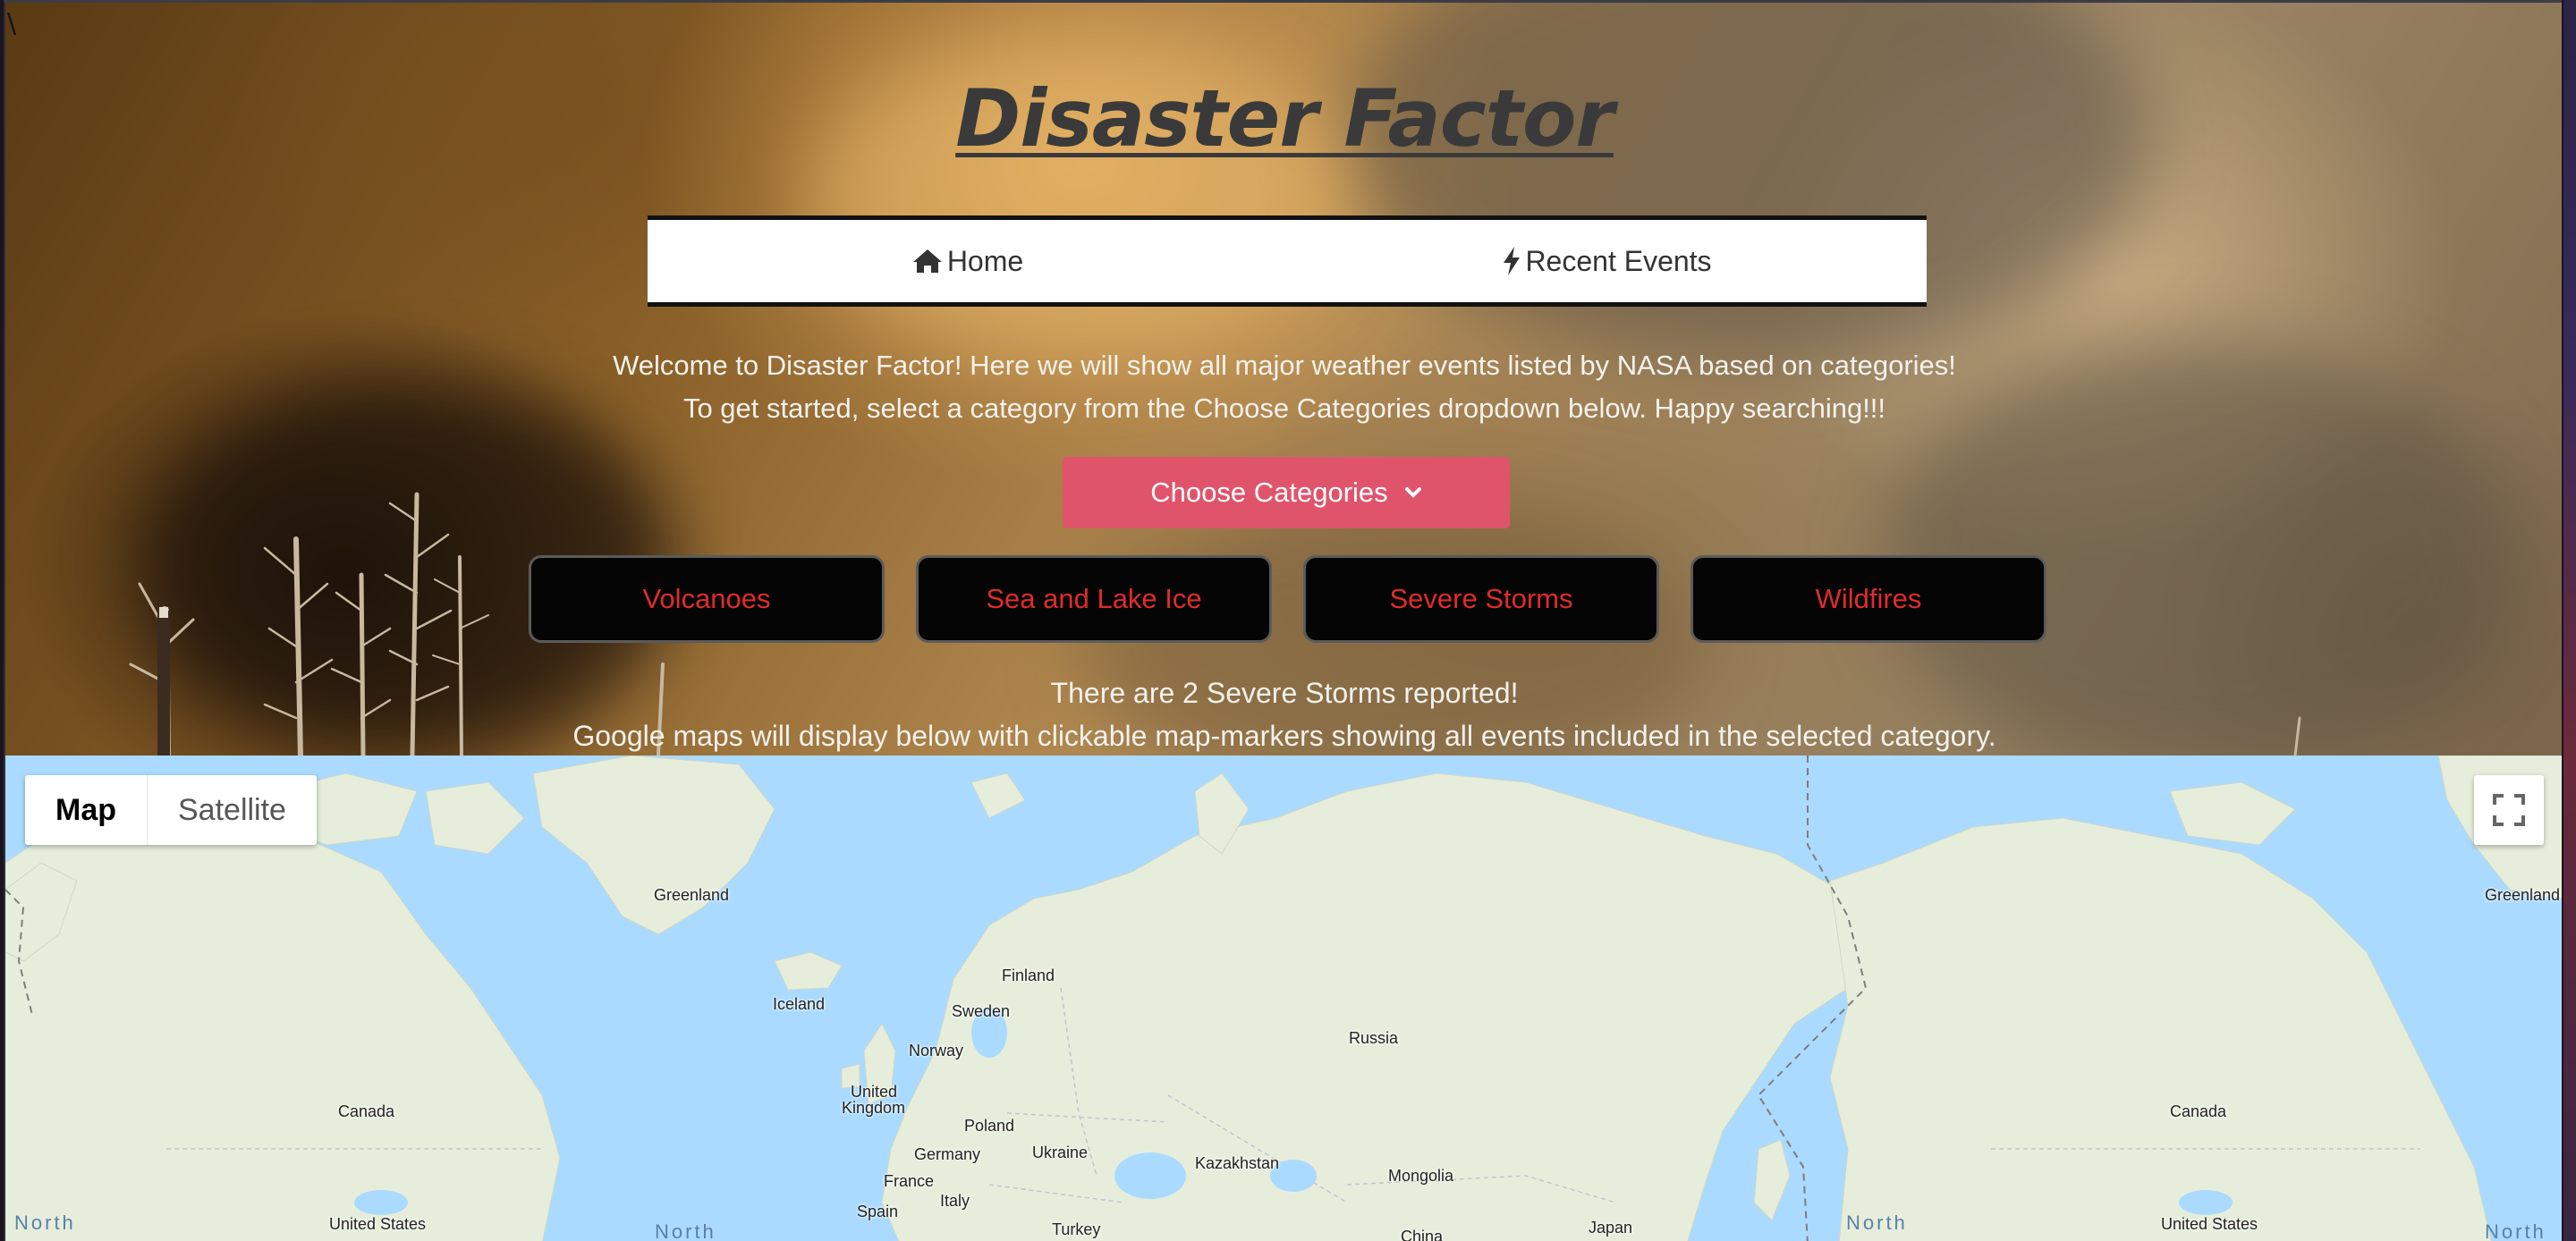 The height and width of the screenshot is (1241, 2576). Describe the element at coordinates (927, 261) in the screenshot. I see `home-icon` at that location.